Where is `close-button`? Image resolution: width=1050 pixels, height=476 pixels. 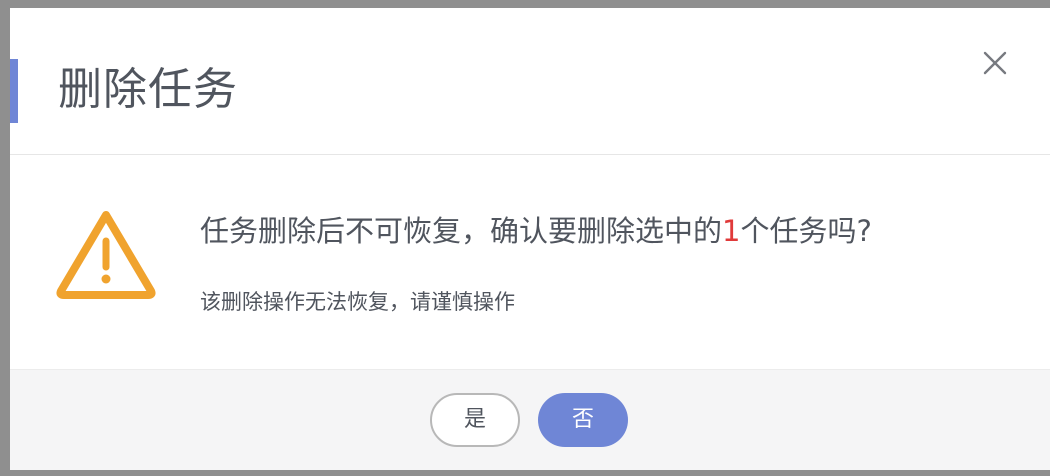
close-button is located at coordinates (995, 63).